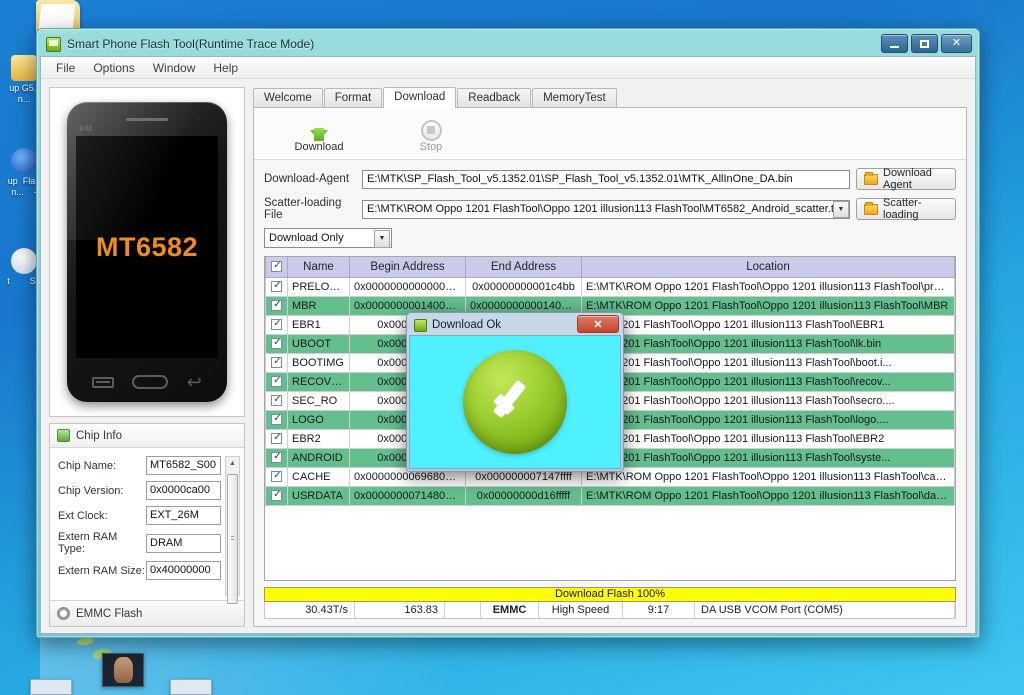 Image resolution: width=1024 pixels, height=695 pixels. Describe the element at coordinates (53, 44) in the screenshot. I see `app-icon` at that location.